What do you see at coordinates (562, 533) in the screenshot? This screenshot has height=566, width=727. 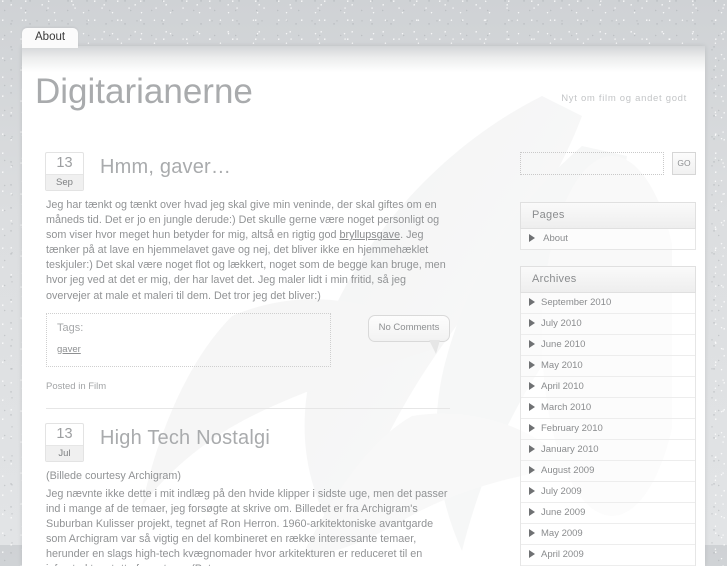 I see `archive-link: May 2009` at bounding box center [562, 533].